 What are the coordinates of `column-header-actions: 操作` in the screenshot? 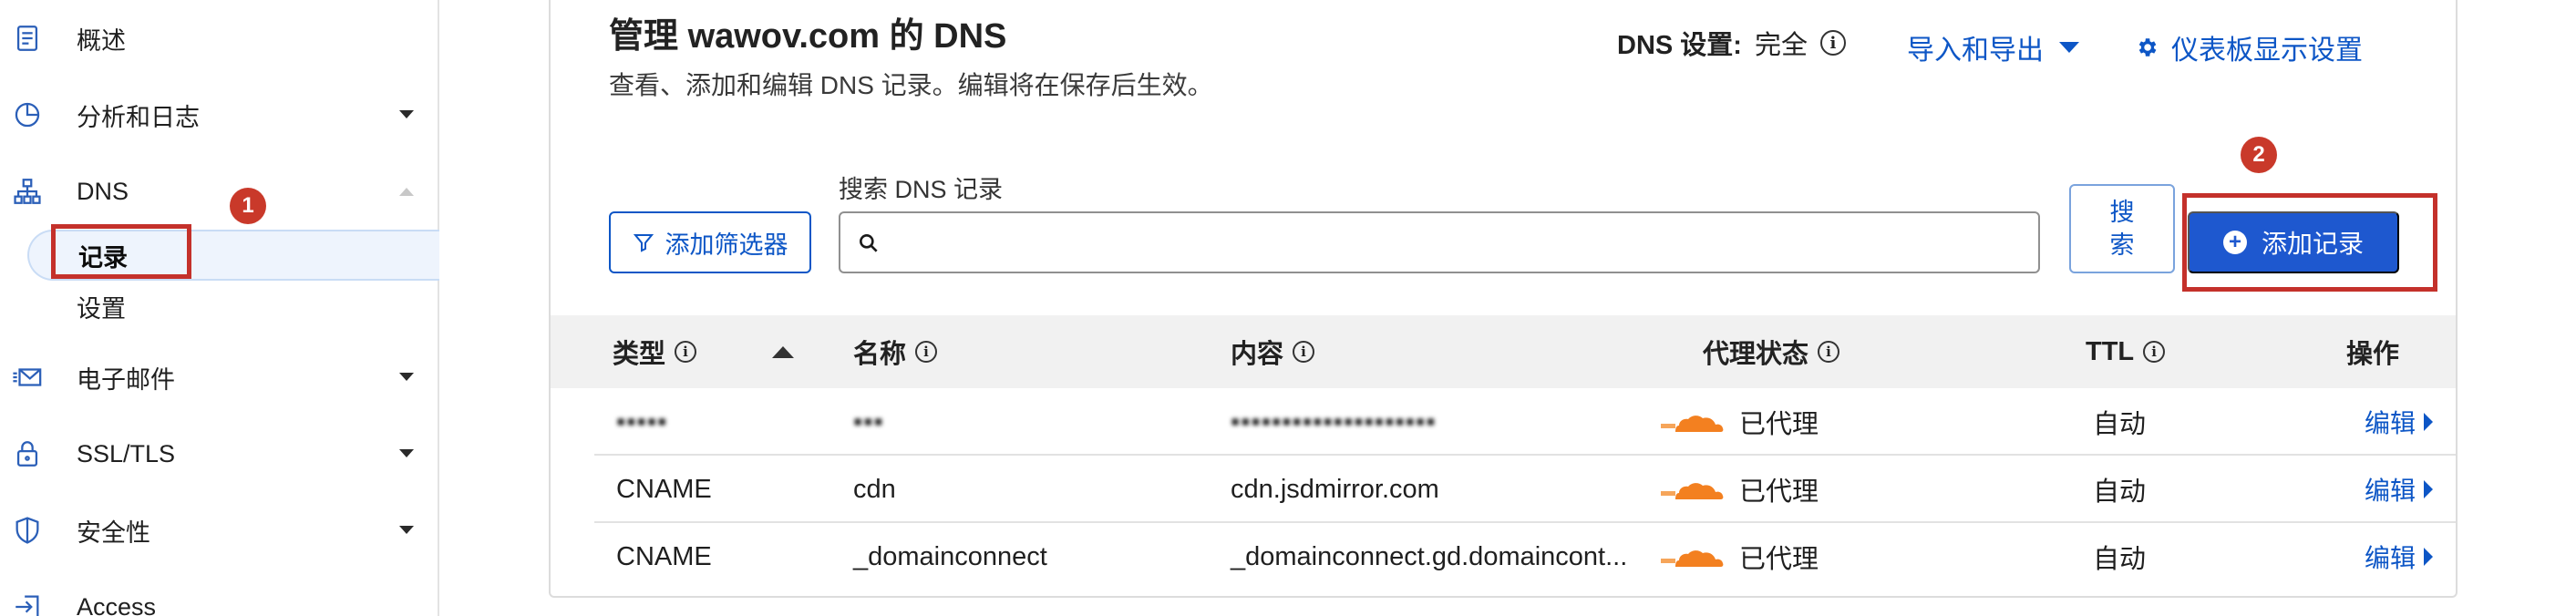 It's located at (2373, 354).